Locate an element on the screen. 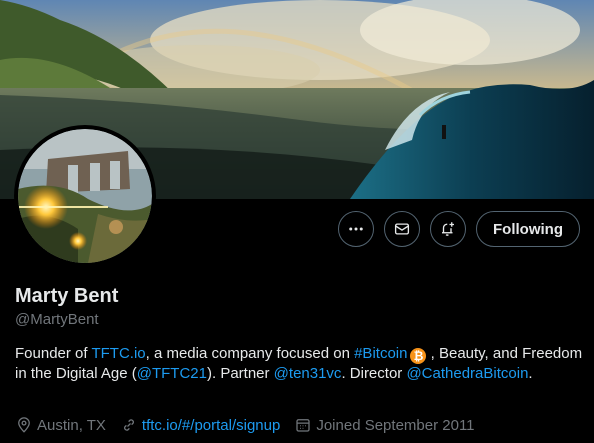  profile-handle: @MartyBent is located at coordinates (57, 319).